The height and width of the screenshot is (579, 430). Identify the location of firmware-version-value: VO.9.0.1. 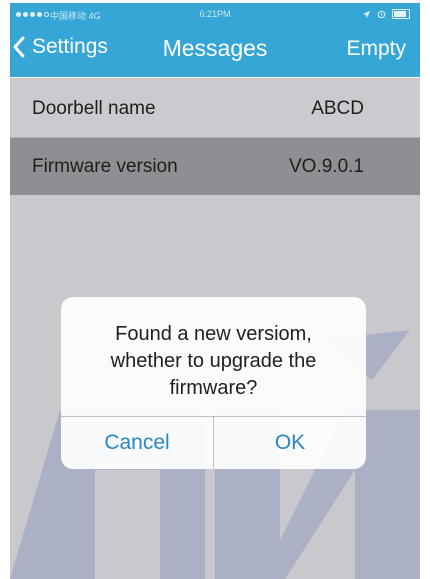
(326, 166).